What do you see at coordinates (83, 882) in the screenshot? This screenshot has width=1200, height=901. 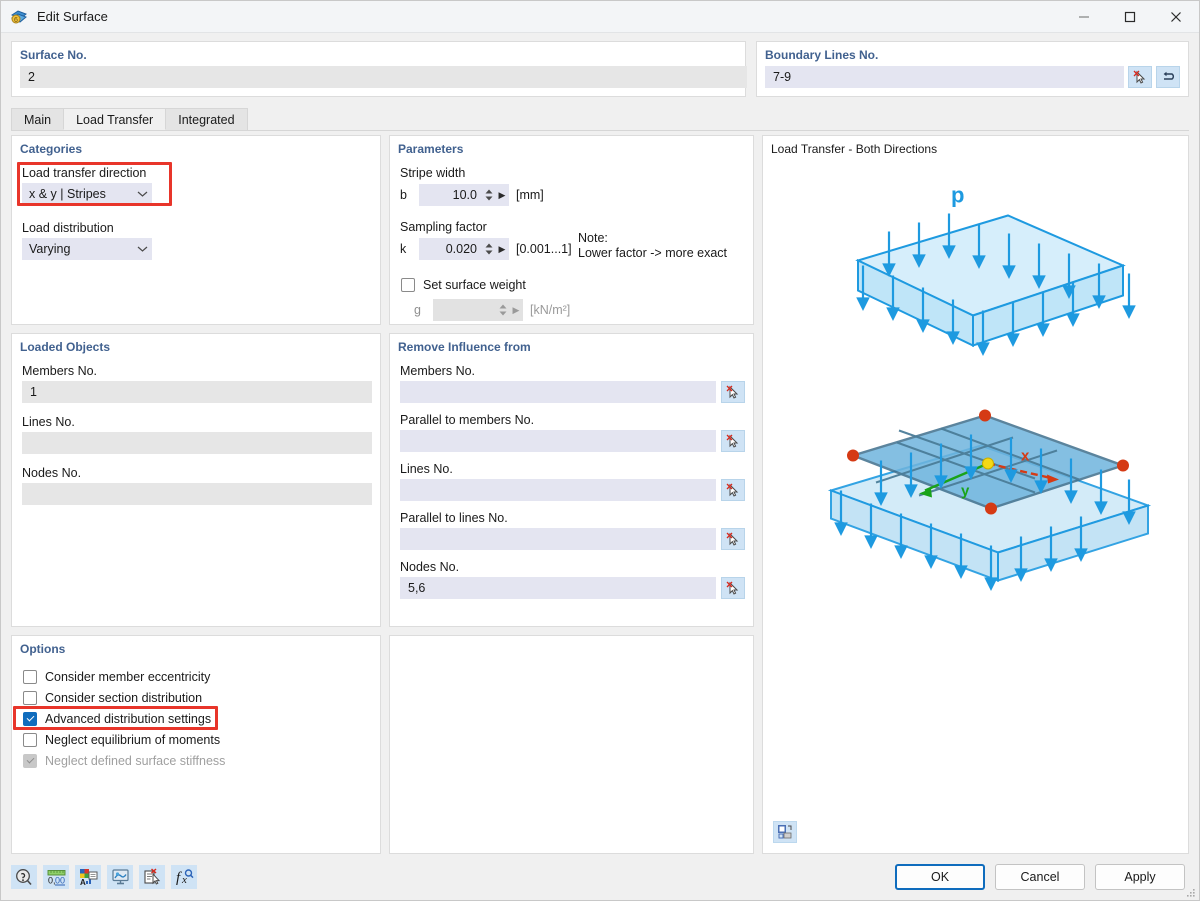 I see `svg-text: A` at bounding box center [83, 882].